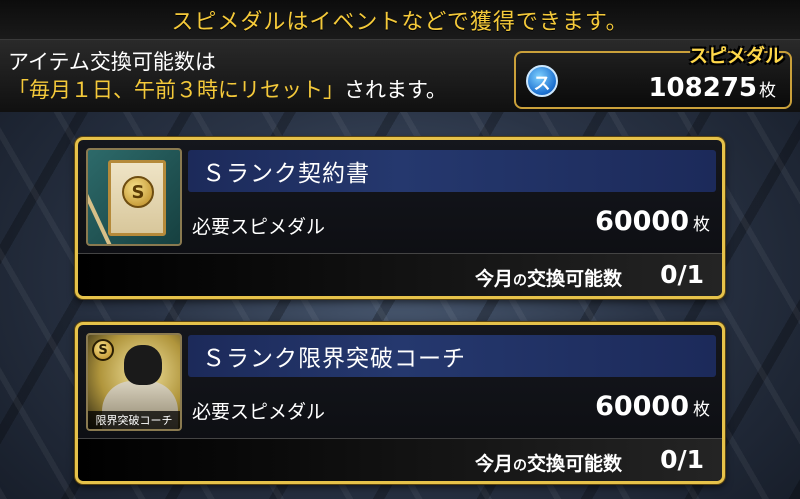  I want to click on reset-notice-line1: アイテム交換可能数は, so click(112, 62).